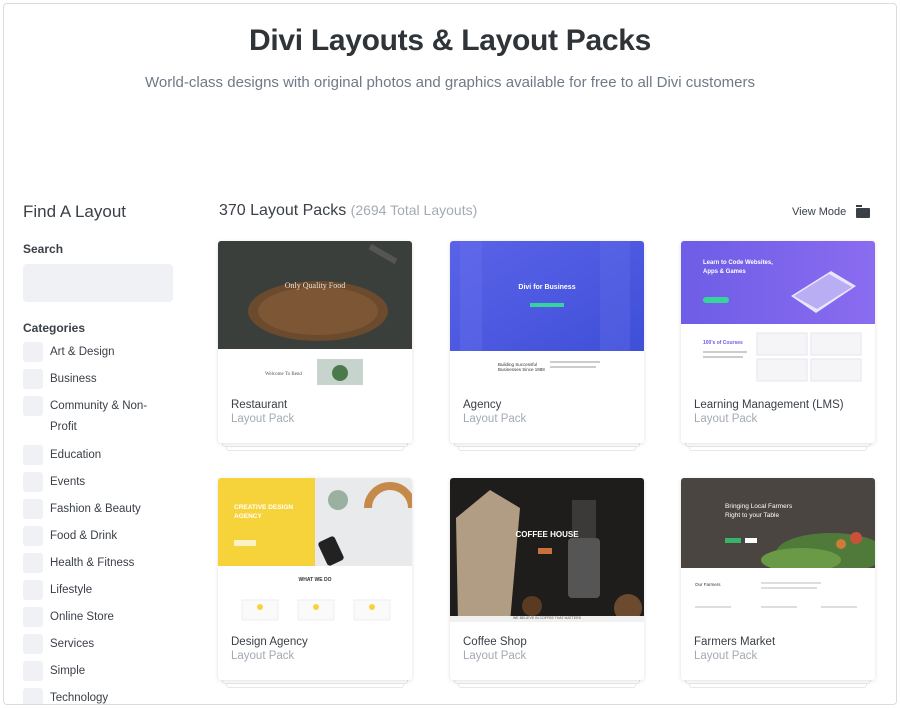  I want to click on thumbnail-subtext: 100's of Courses, so click(723, 343).